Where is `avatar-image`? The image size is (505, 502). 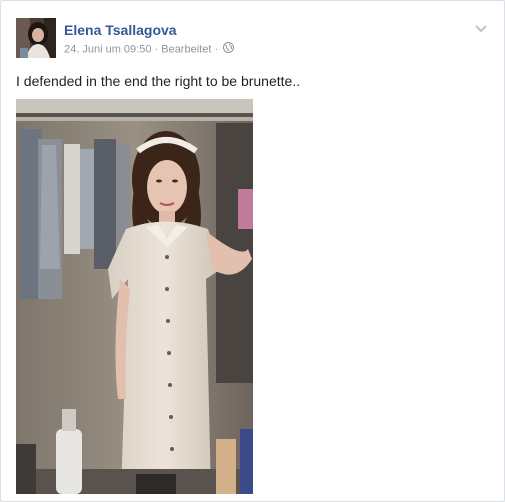 avatar-image is located at coordinates (36, 38).